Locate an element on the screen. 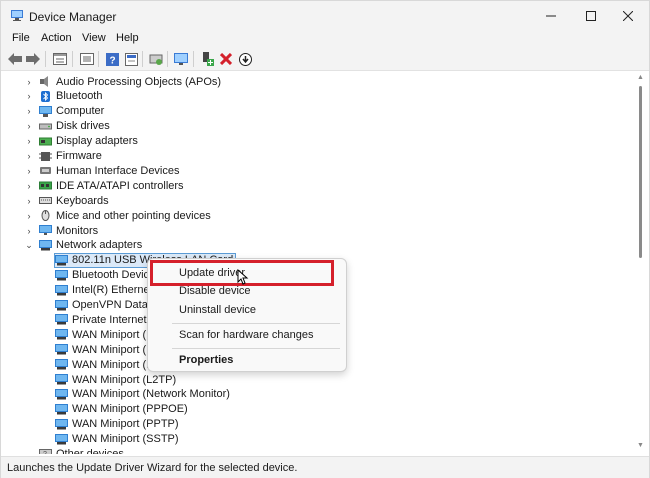 Image resolution: width=650 pixels, height=478 pixels. tree-category-label: Disk drives is located at coordinates (83, 126).